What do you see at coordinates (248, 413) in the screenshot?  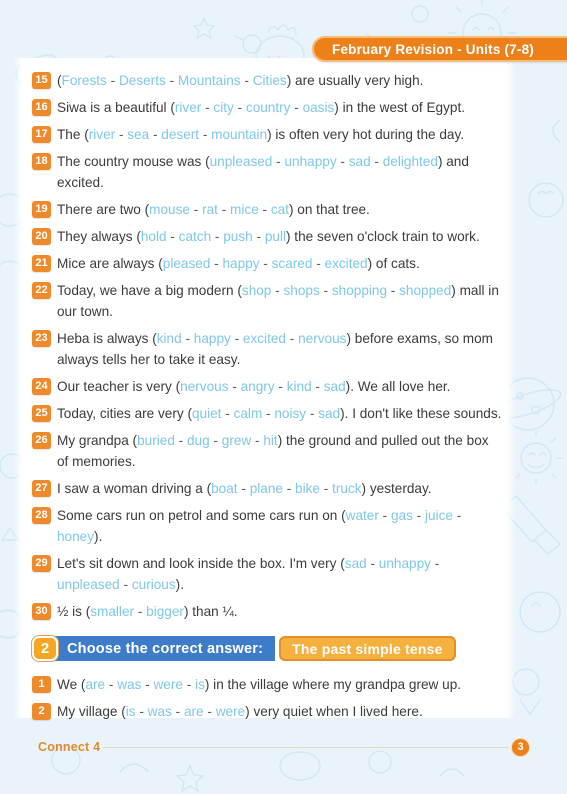 I see `answer-option: calm` at bounding box center [248, 413].